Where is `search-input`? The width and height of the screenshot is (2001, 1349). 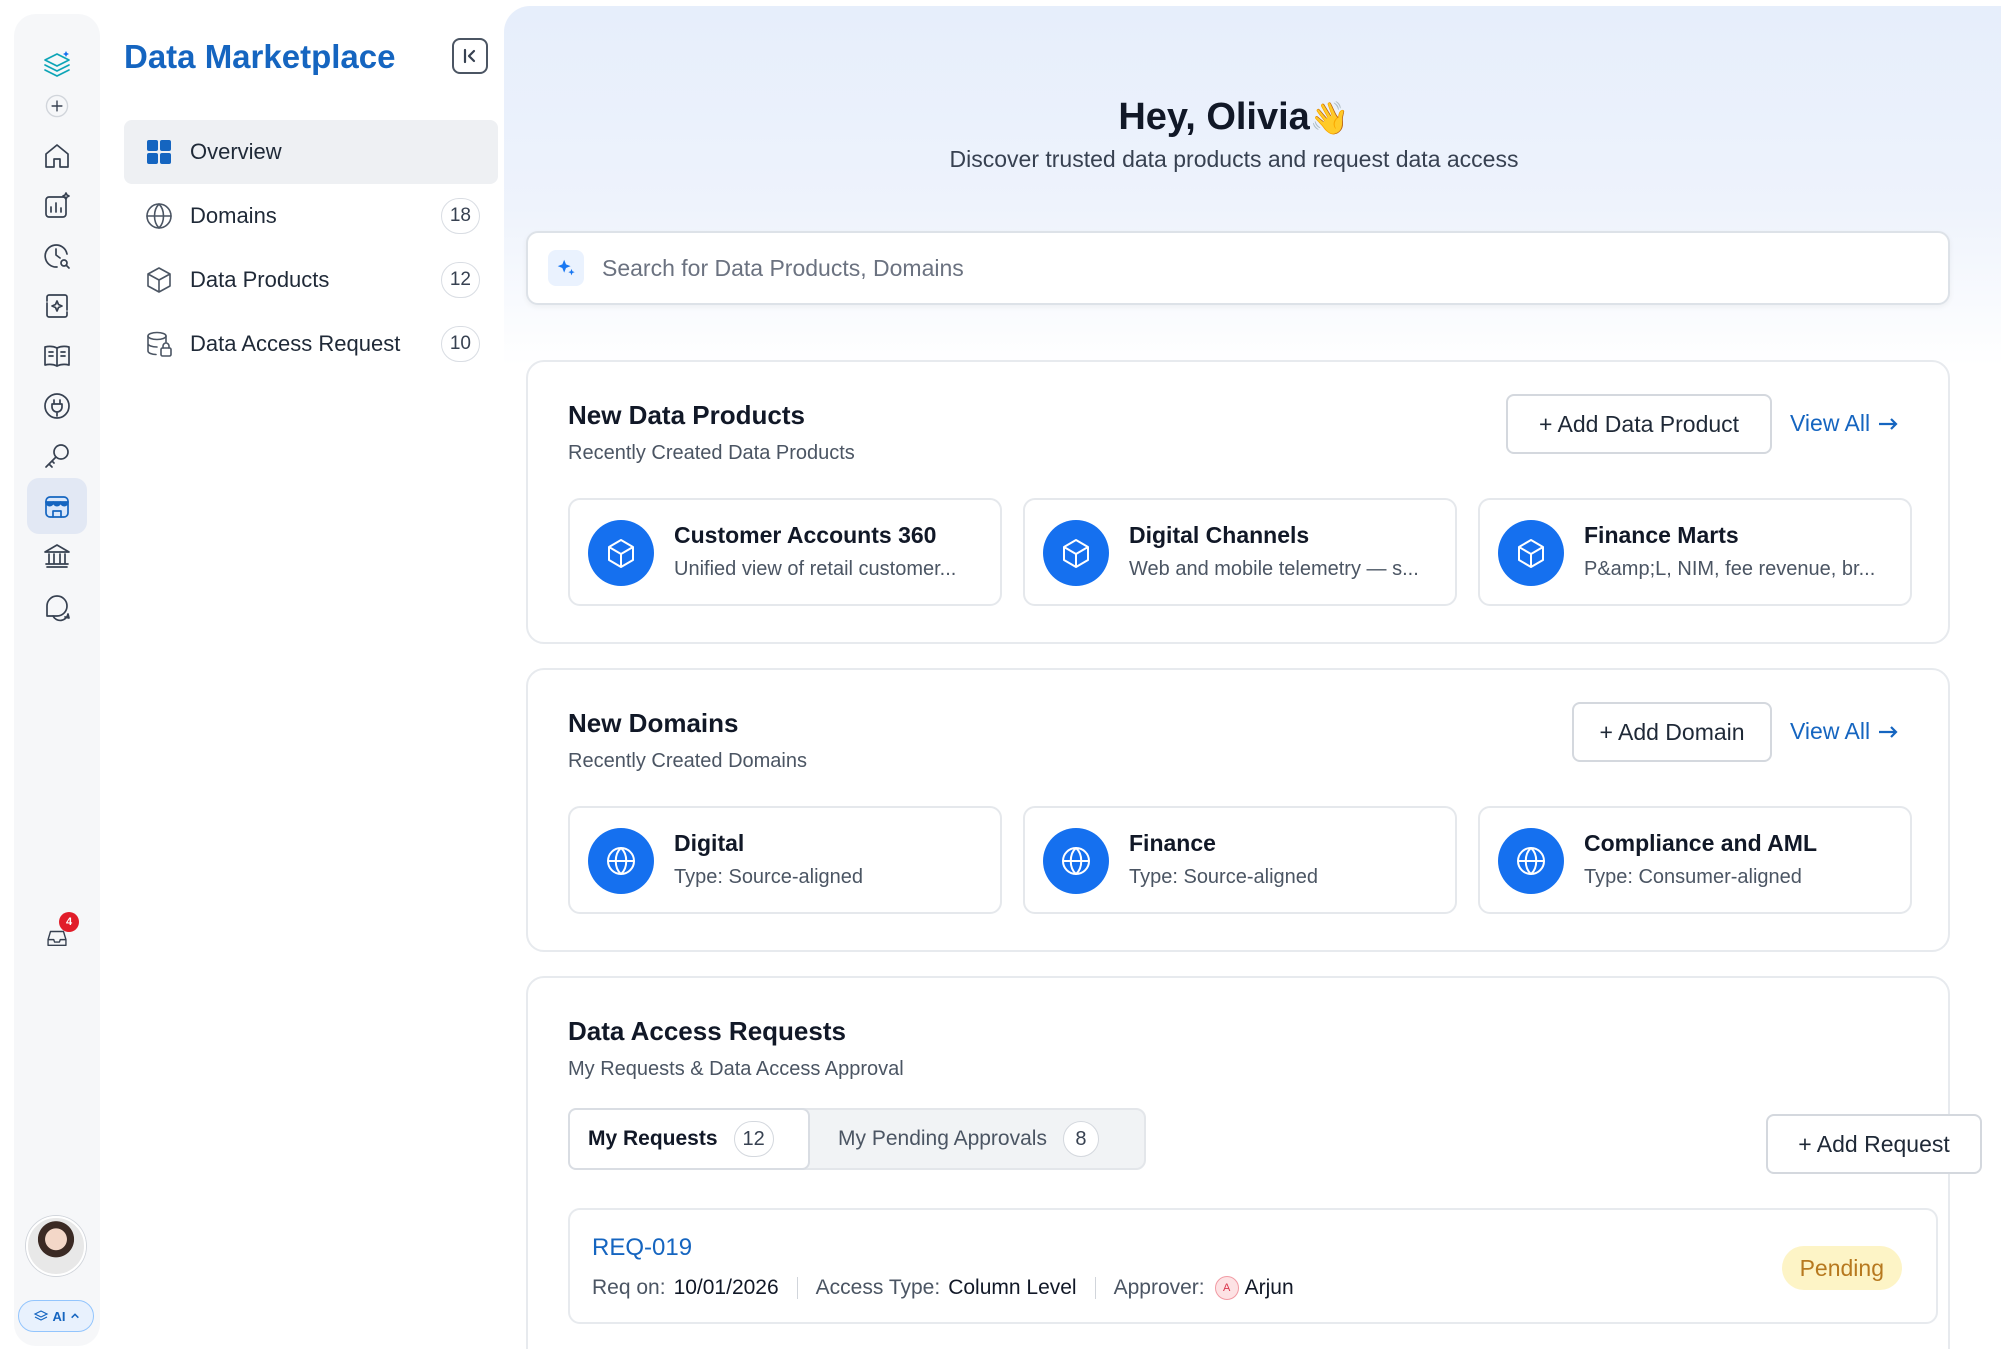 search-input is located at coordinates (1252, 268).